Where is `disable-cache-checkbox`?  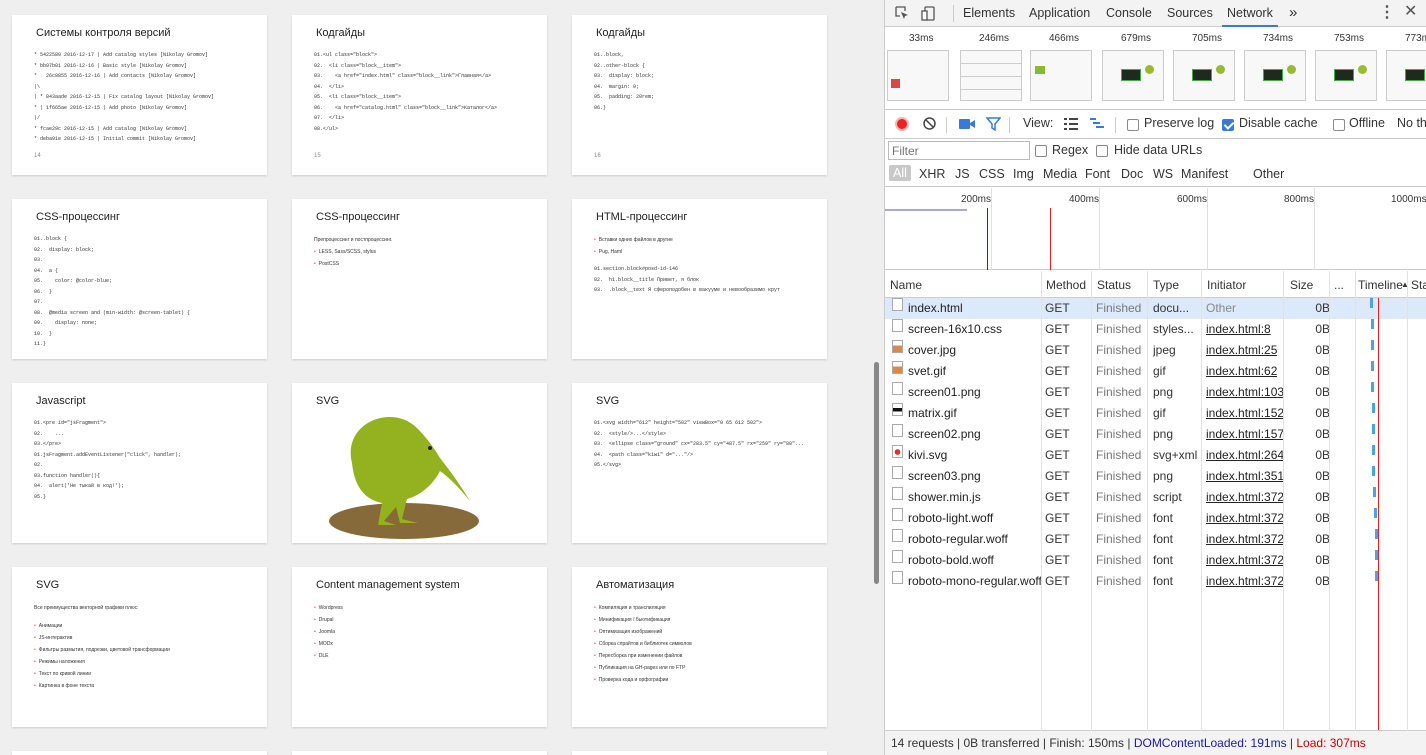 disable-cache-checkbox is located at coordinates (1228, 125).